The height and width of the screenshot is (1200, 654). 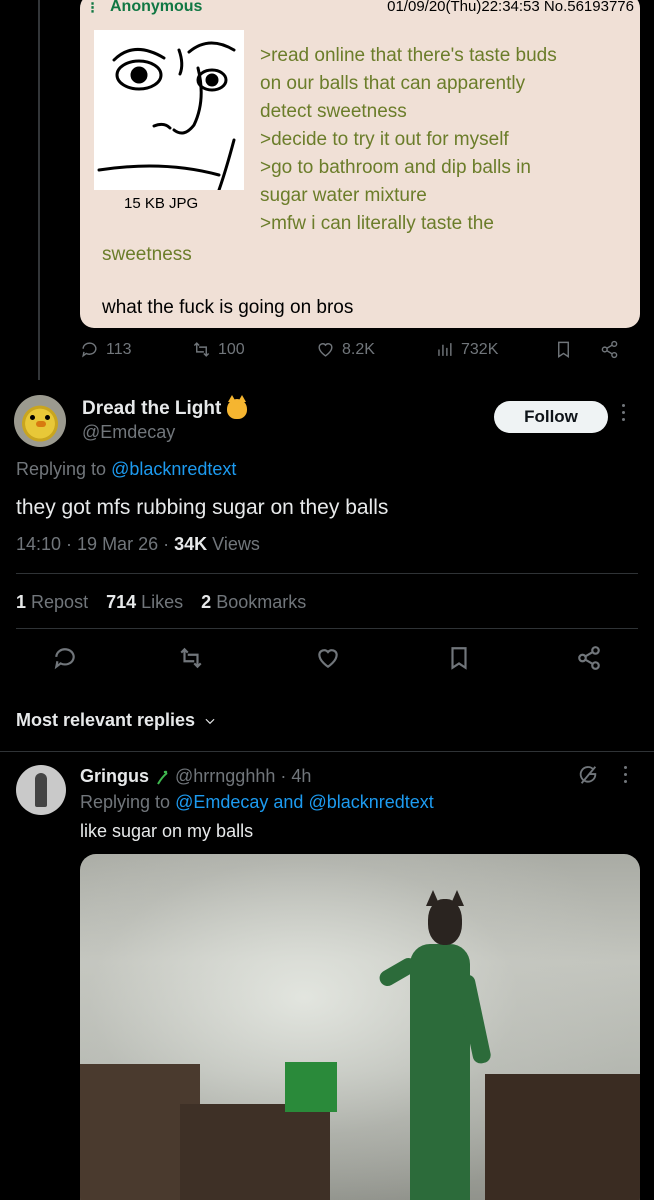 I want to click on grok-icon, so click(x=588, y=775).